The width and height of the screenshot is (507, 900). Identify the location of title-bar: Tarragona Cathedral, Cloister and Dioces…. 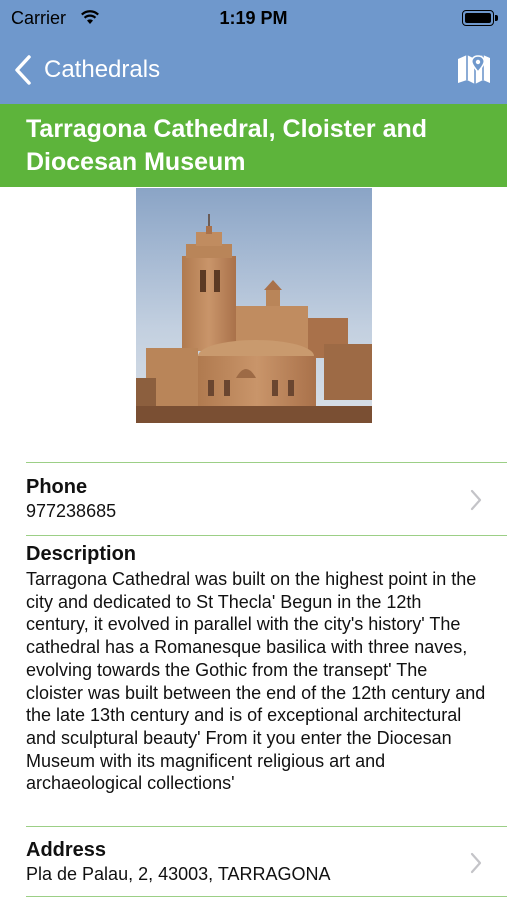
(253, 145).